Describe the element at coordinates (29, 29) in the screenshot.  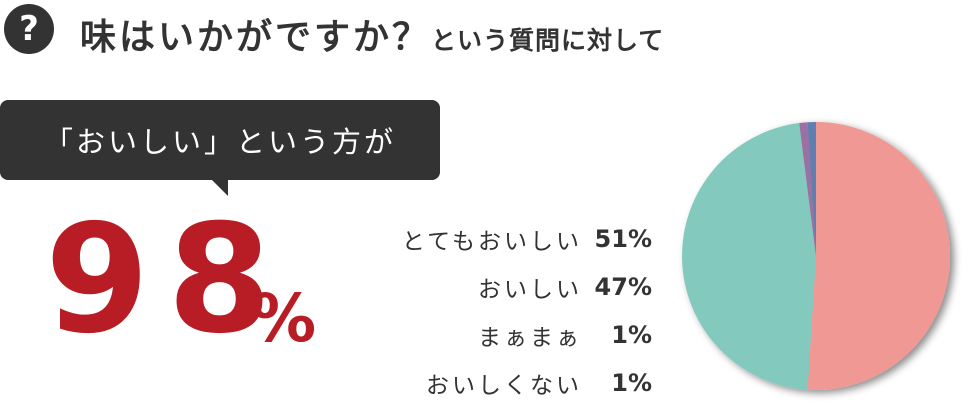
I see `question-icon: ?` at that location.